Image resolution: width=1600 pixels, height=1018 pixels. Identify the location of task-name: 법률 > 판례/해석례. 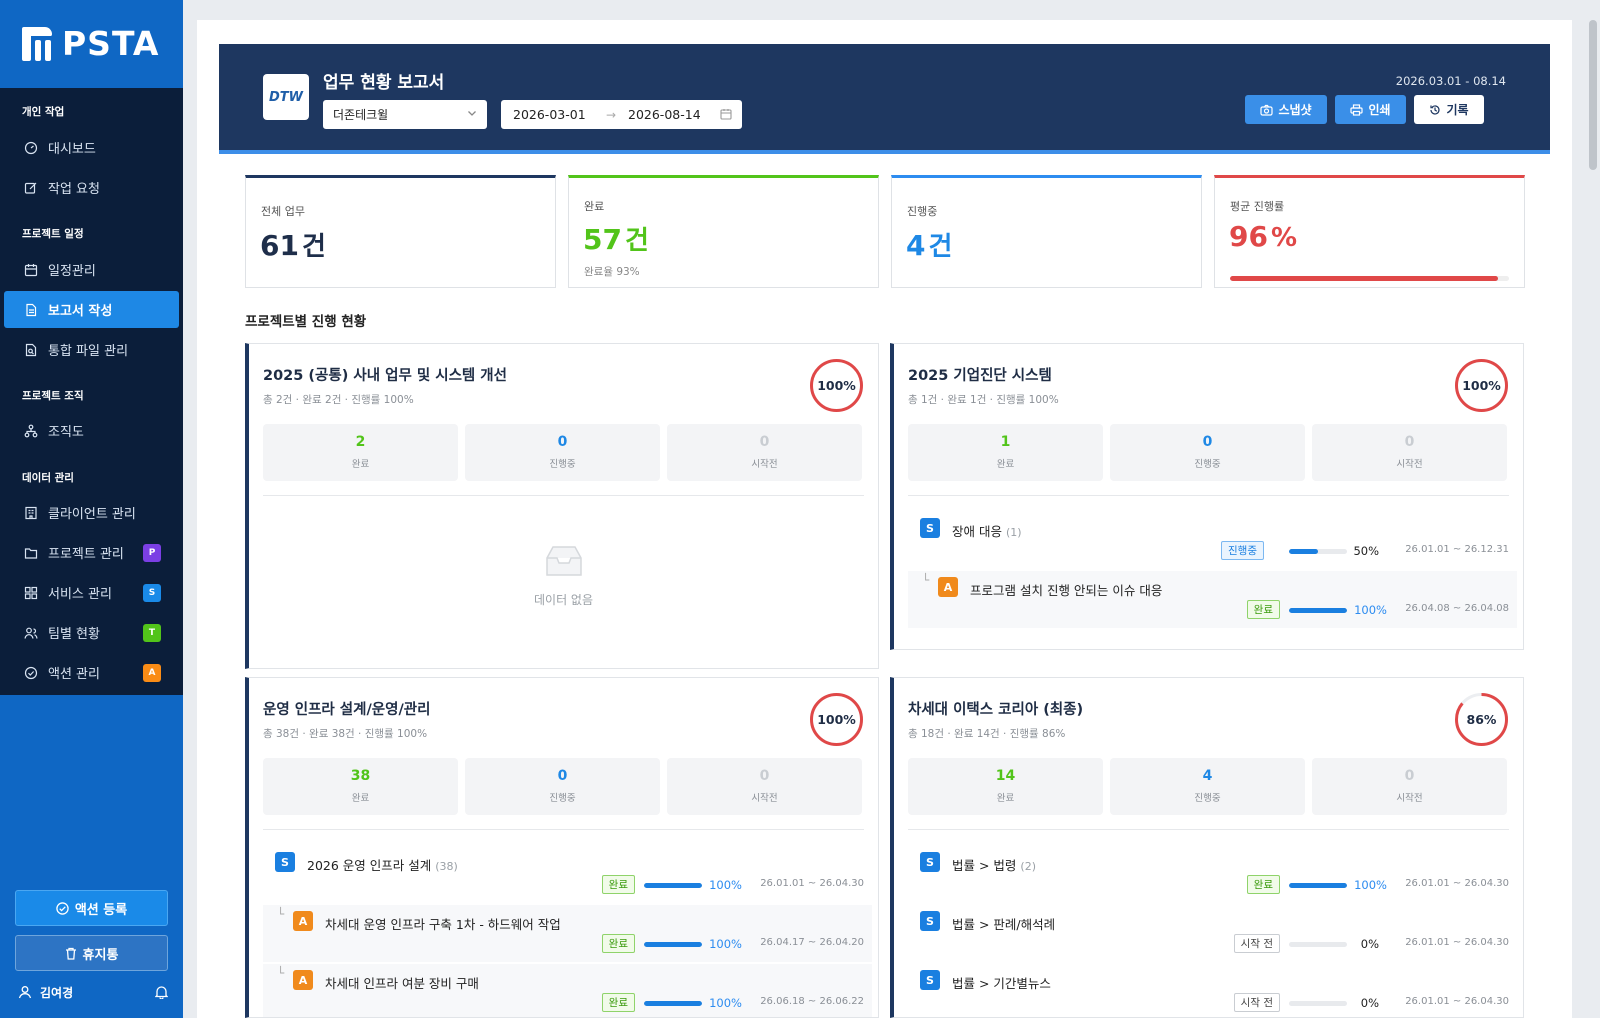
(1003, 923).